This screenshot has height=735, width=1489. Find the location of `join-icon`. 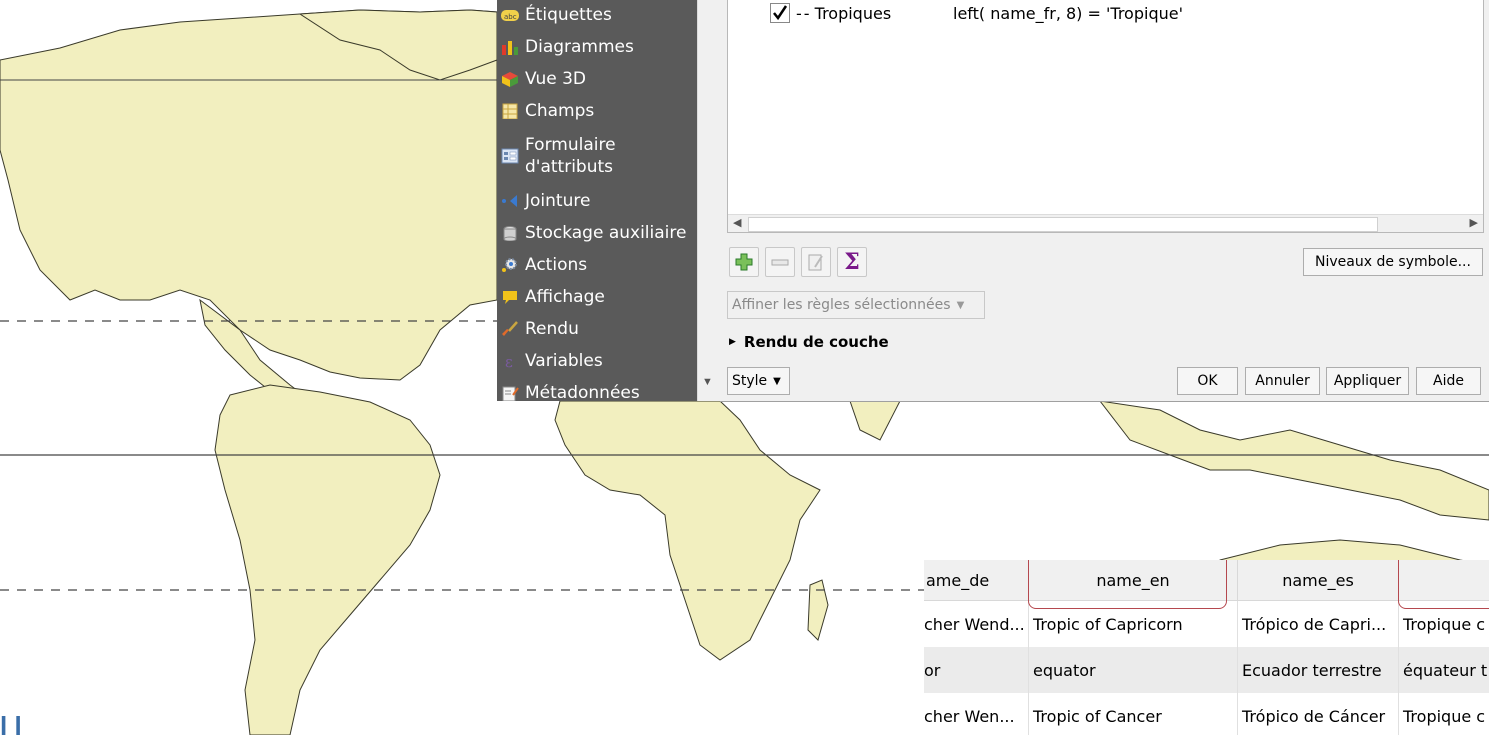

join-icon is located at coordinates (510, 201).